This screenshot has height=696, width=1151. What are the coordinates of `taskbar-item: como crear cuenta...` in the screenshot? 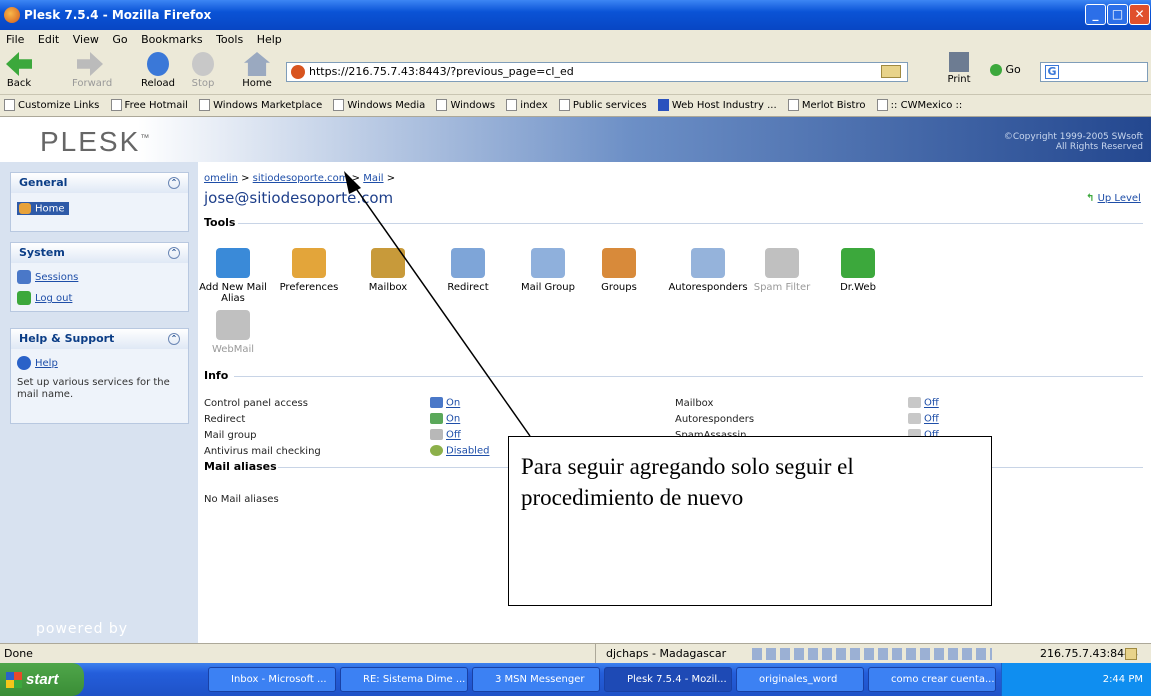 It's located at (932, 679).